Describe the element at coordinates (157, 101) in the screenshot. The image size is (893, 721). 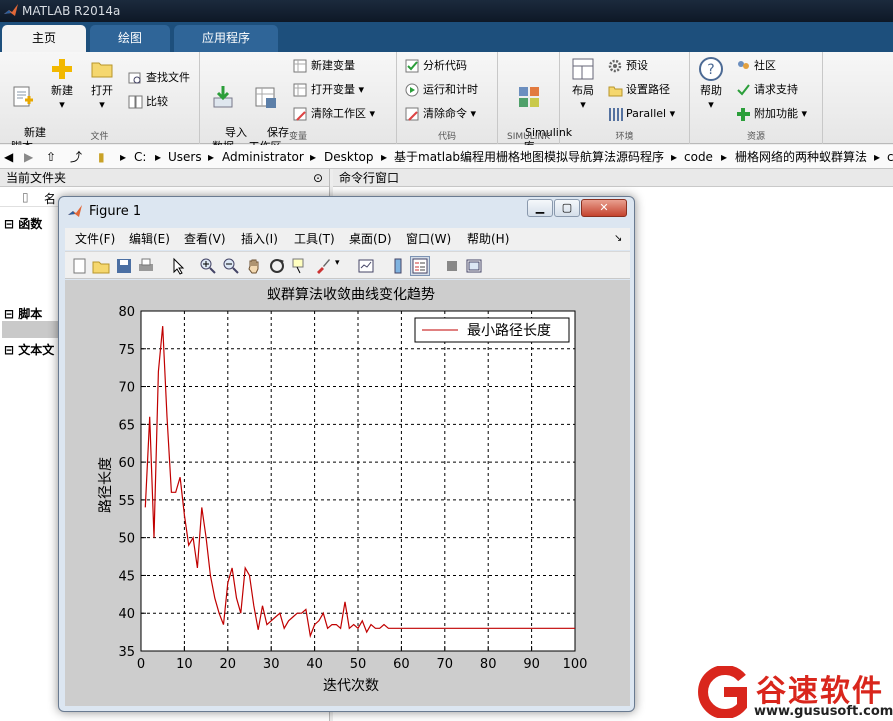
I see `compare-label: 比较` at that location.